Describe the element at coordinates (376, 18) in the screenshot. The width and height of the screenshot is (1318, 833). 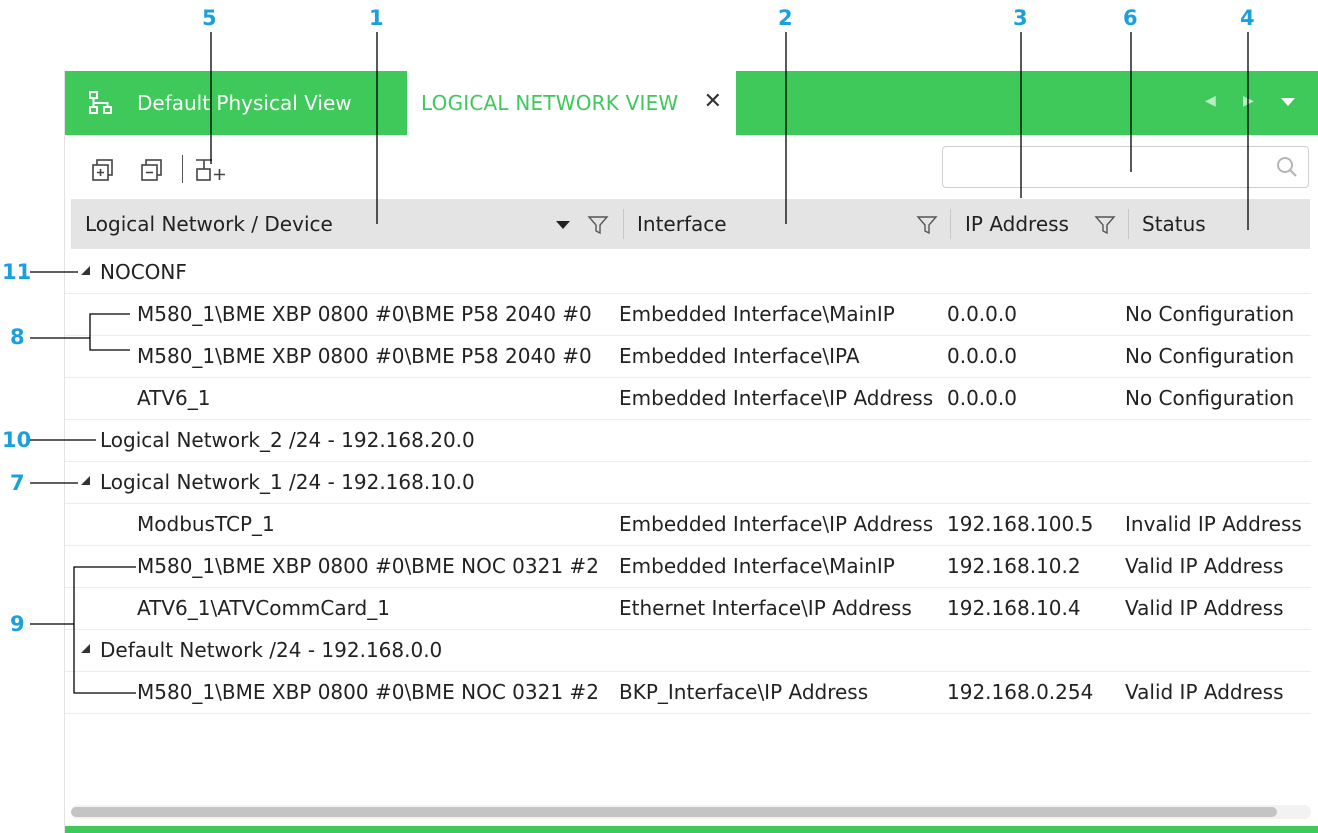
I see `callout-1: 1` at that location.